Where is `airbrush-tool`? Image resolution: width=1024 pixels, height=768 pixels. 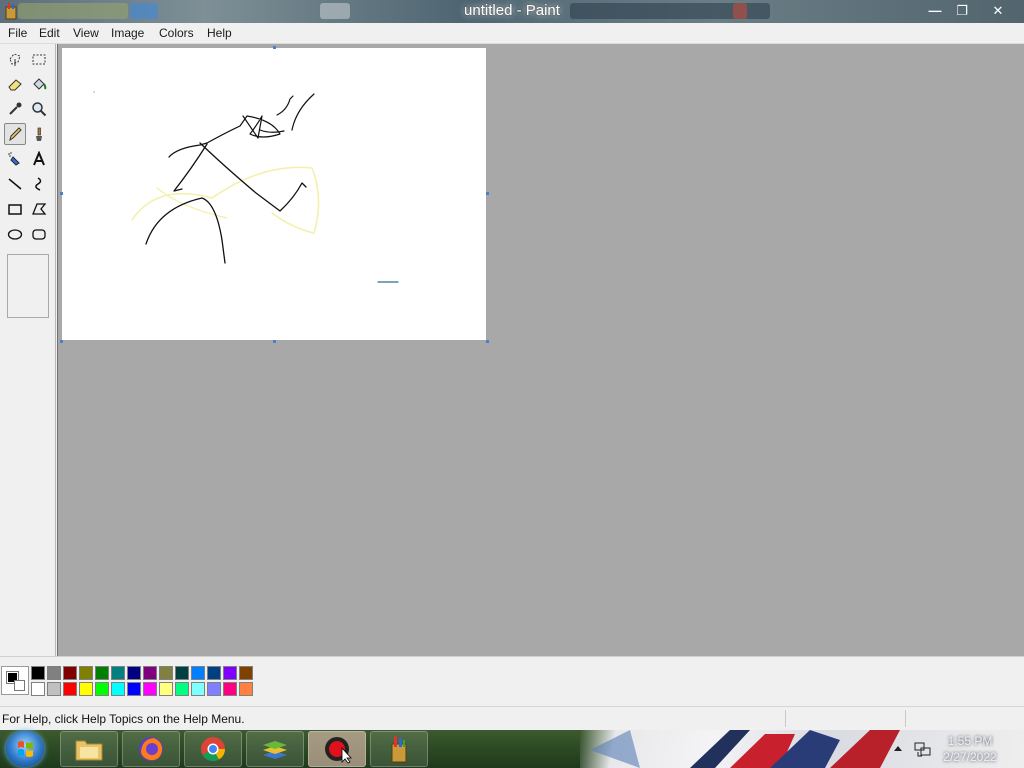 airbrush-tool is located at coordinates (15, 159).